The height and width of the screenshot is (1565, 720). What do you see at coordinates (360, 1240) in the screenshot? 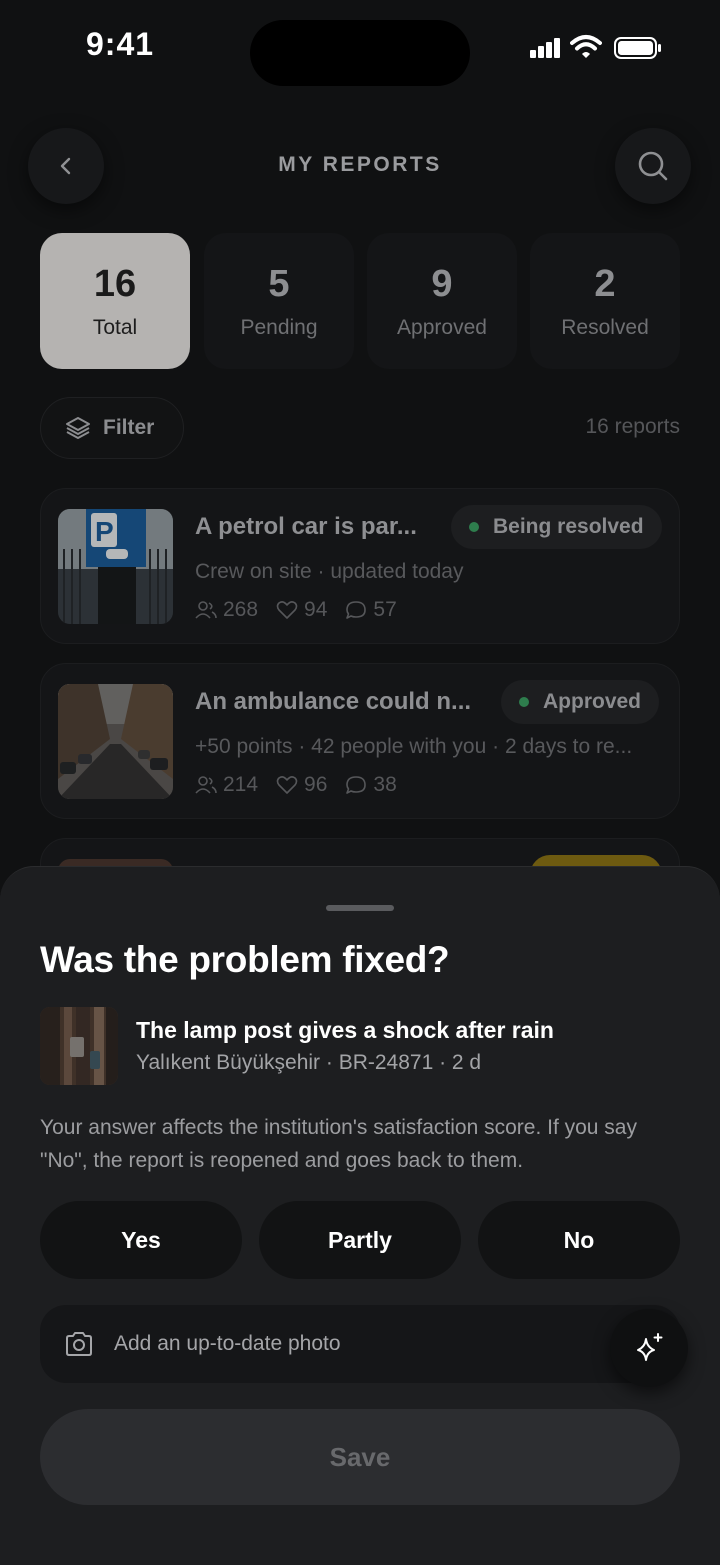
I see `answer-partly-button: Partly` at bounding box center [360, 1240].